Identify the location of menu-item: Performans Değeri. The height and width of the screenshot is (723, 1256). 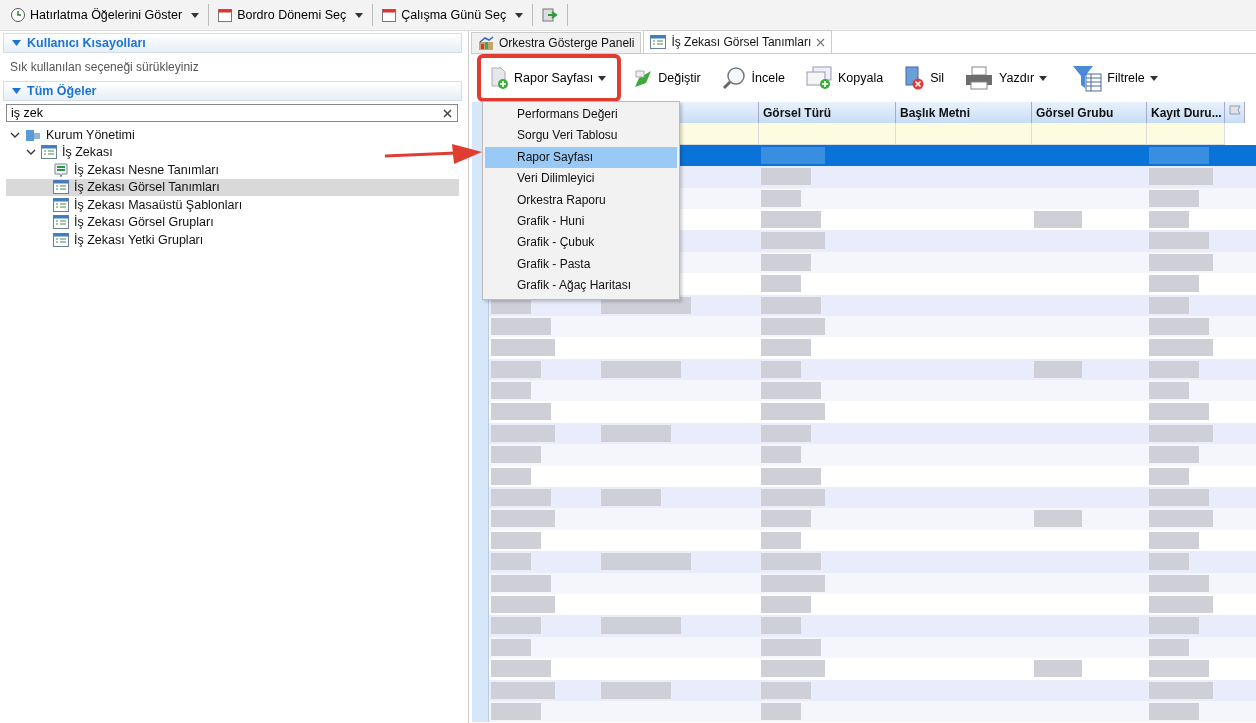
(581, 115).